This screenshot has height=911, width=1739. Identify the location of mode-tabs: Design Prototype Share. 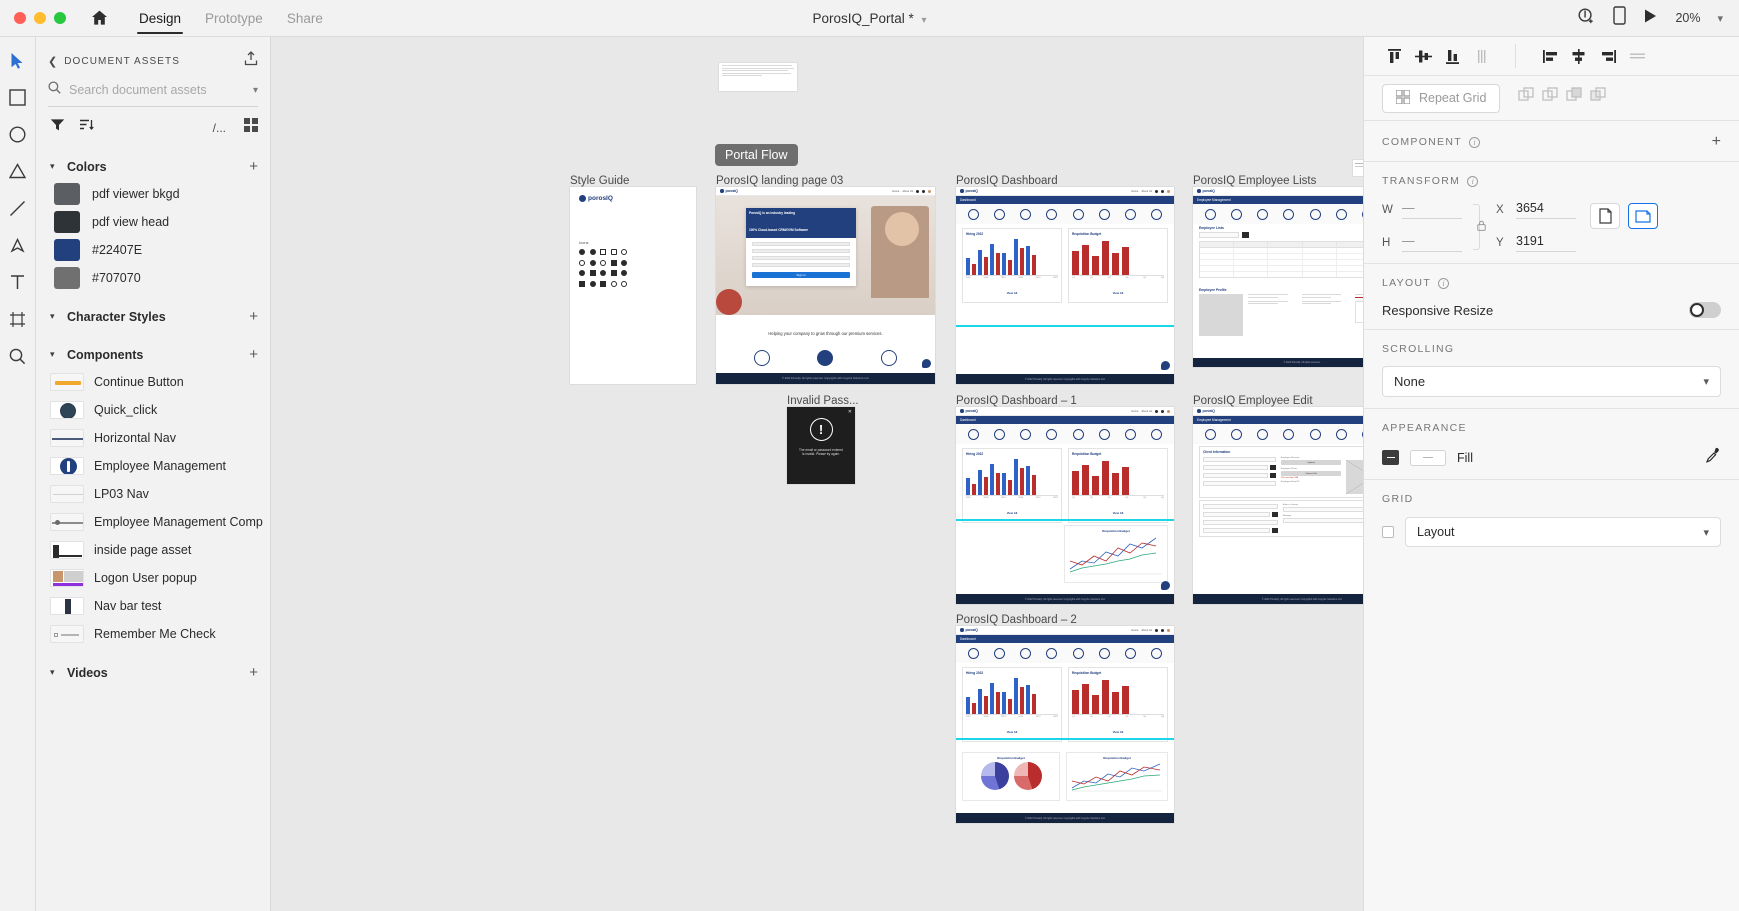
(231, 18).